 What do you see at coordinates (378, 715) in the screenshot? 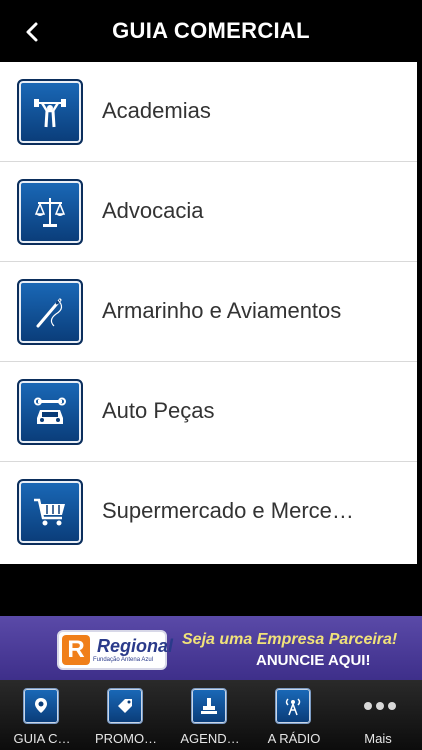
I see `tab-mais: Mais` at bounding box center [378, 715].